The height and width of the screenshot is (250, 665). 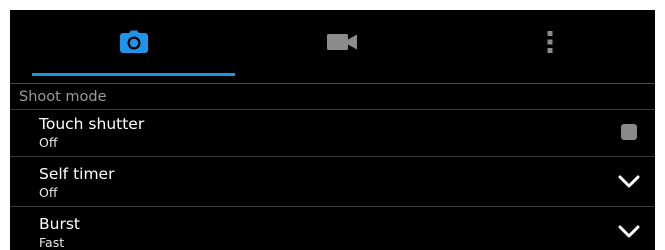 I want to click on setting-title: Burst, so click(x=59, y=224).